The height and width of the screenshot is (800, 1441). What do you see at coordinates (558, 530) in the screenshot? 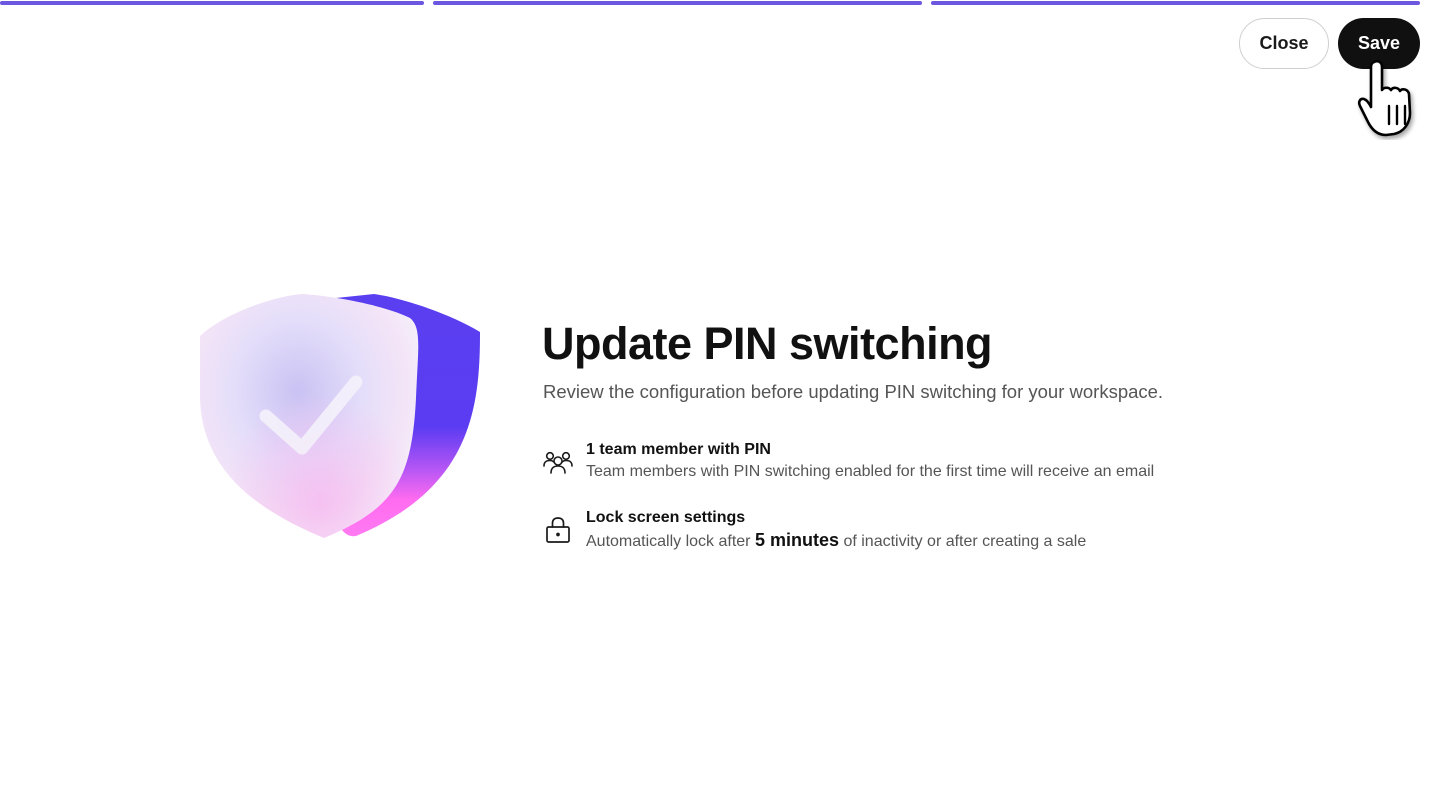
I see `lock-icon` at bounding box center [558, 530].